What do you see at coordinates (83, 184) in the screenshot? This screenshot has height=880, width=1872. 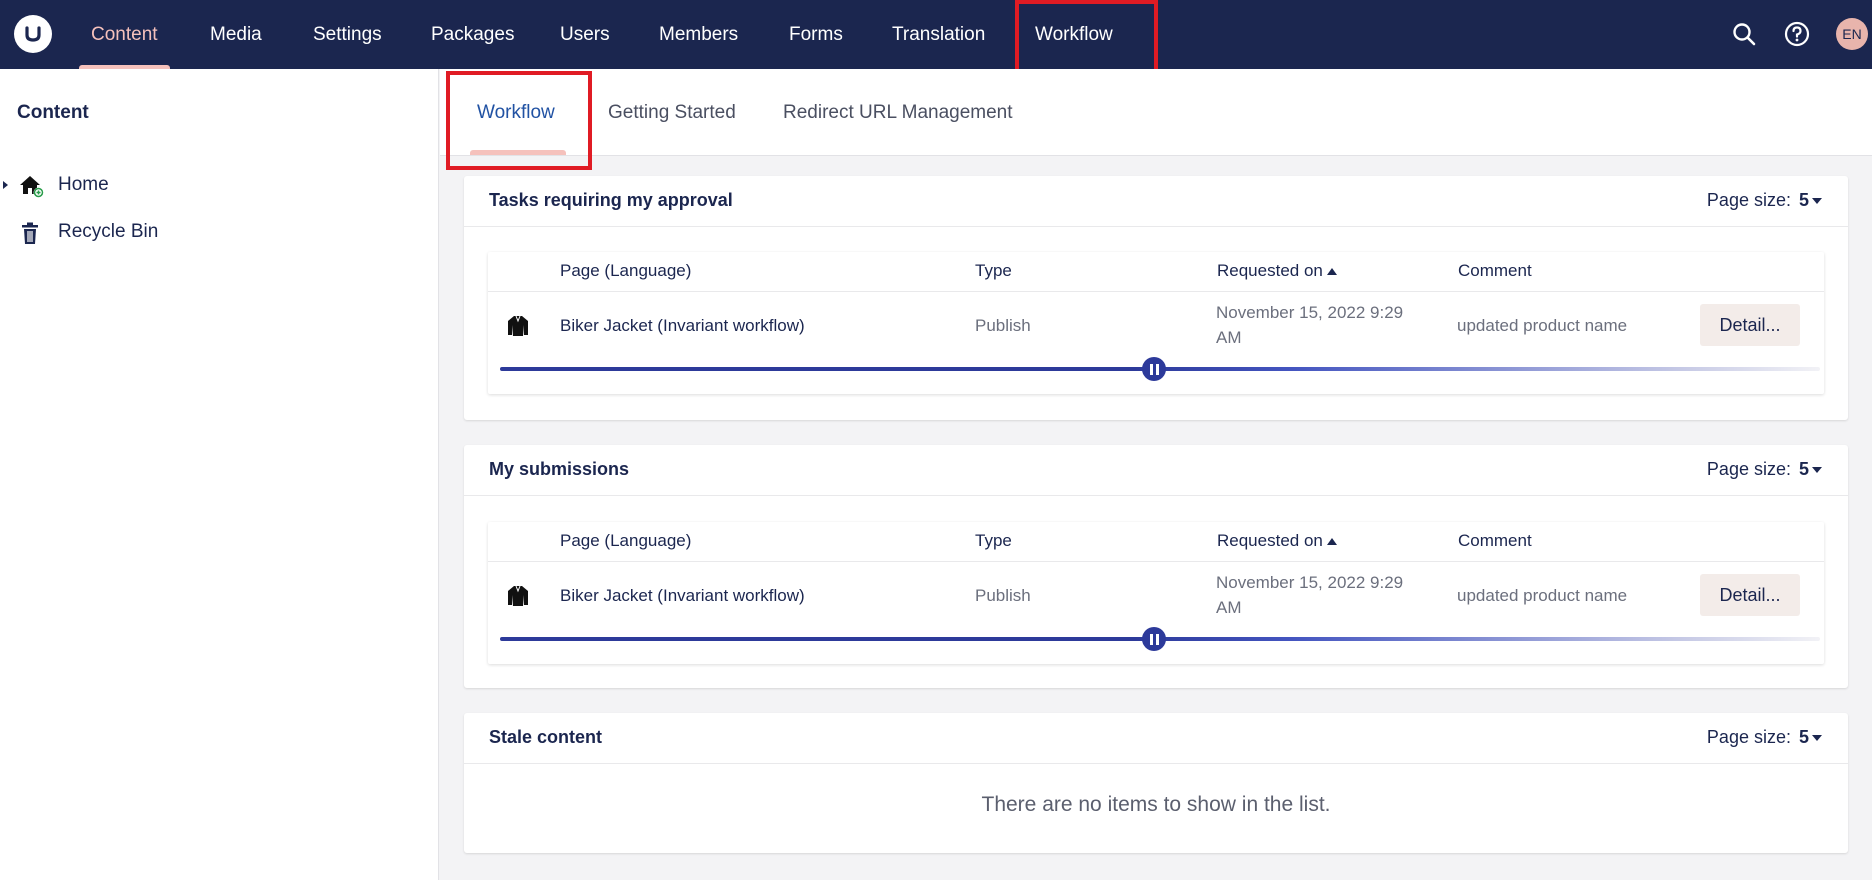 I see `tree-item-label: Home` at bounding box center [83, 184].